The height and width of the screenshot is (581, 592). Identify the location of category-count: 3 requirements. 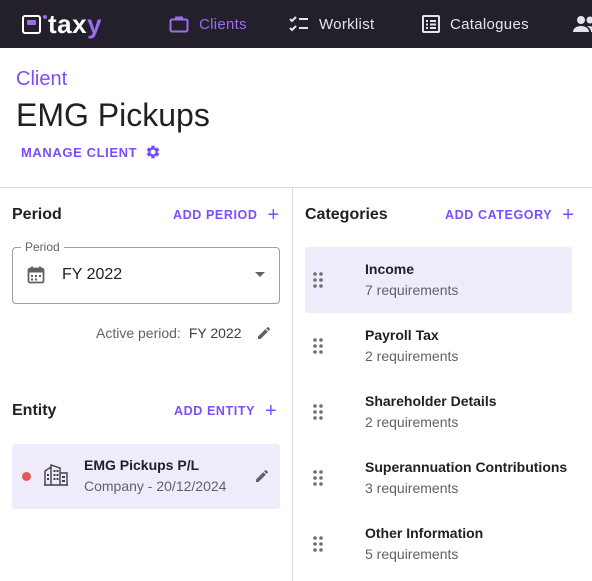
(412, 488).